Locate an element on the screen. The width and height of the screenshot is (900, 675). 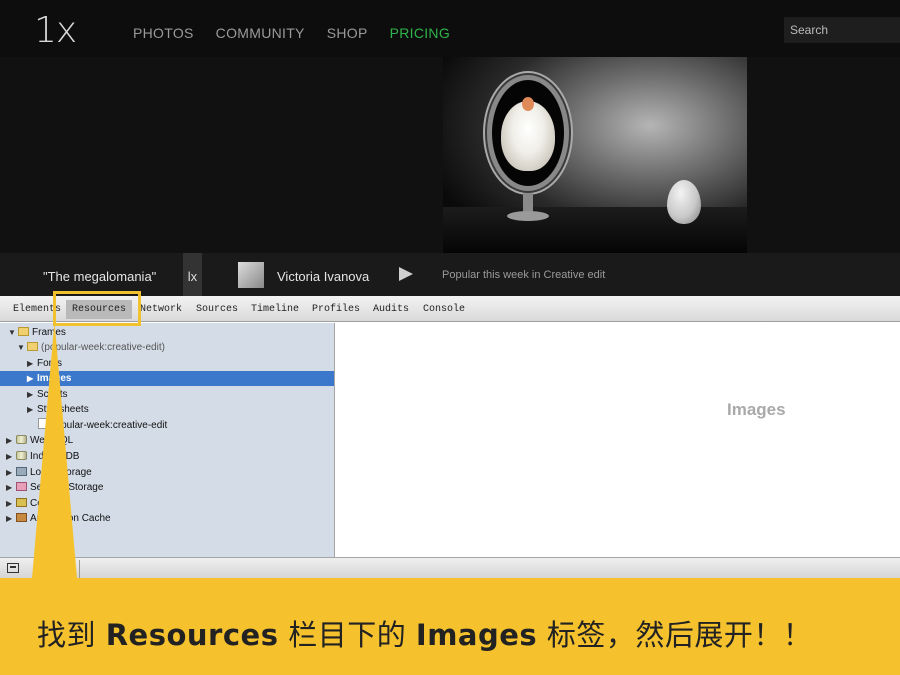
dock-toggle-icon is located at coordinates (13, 568).